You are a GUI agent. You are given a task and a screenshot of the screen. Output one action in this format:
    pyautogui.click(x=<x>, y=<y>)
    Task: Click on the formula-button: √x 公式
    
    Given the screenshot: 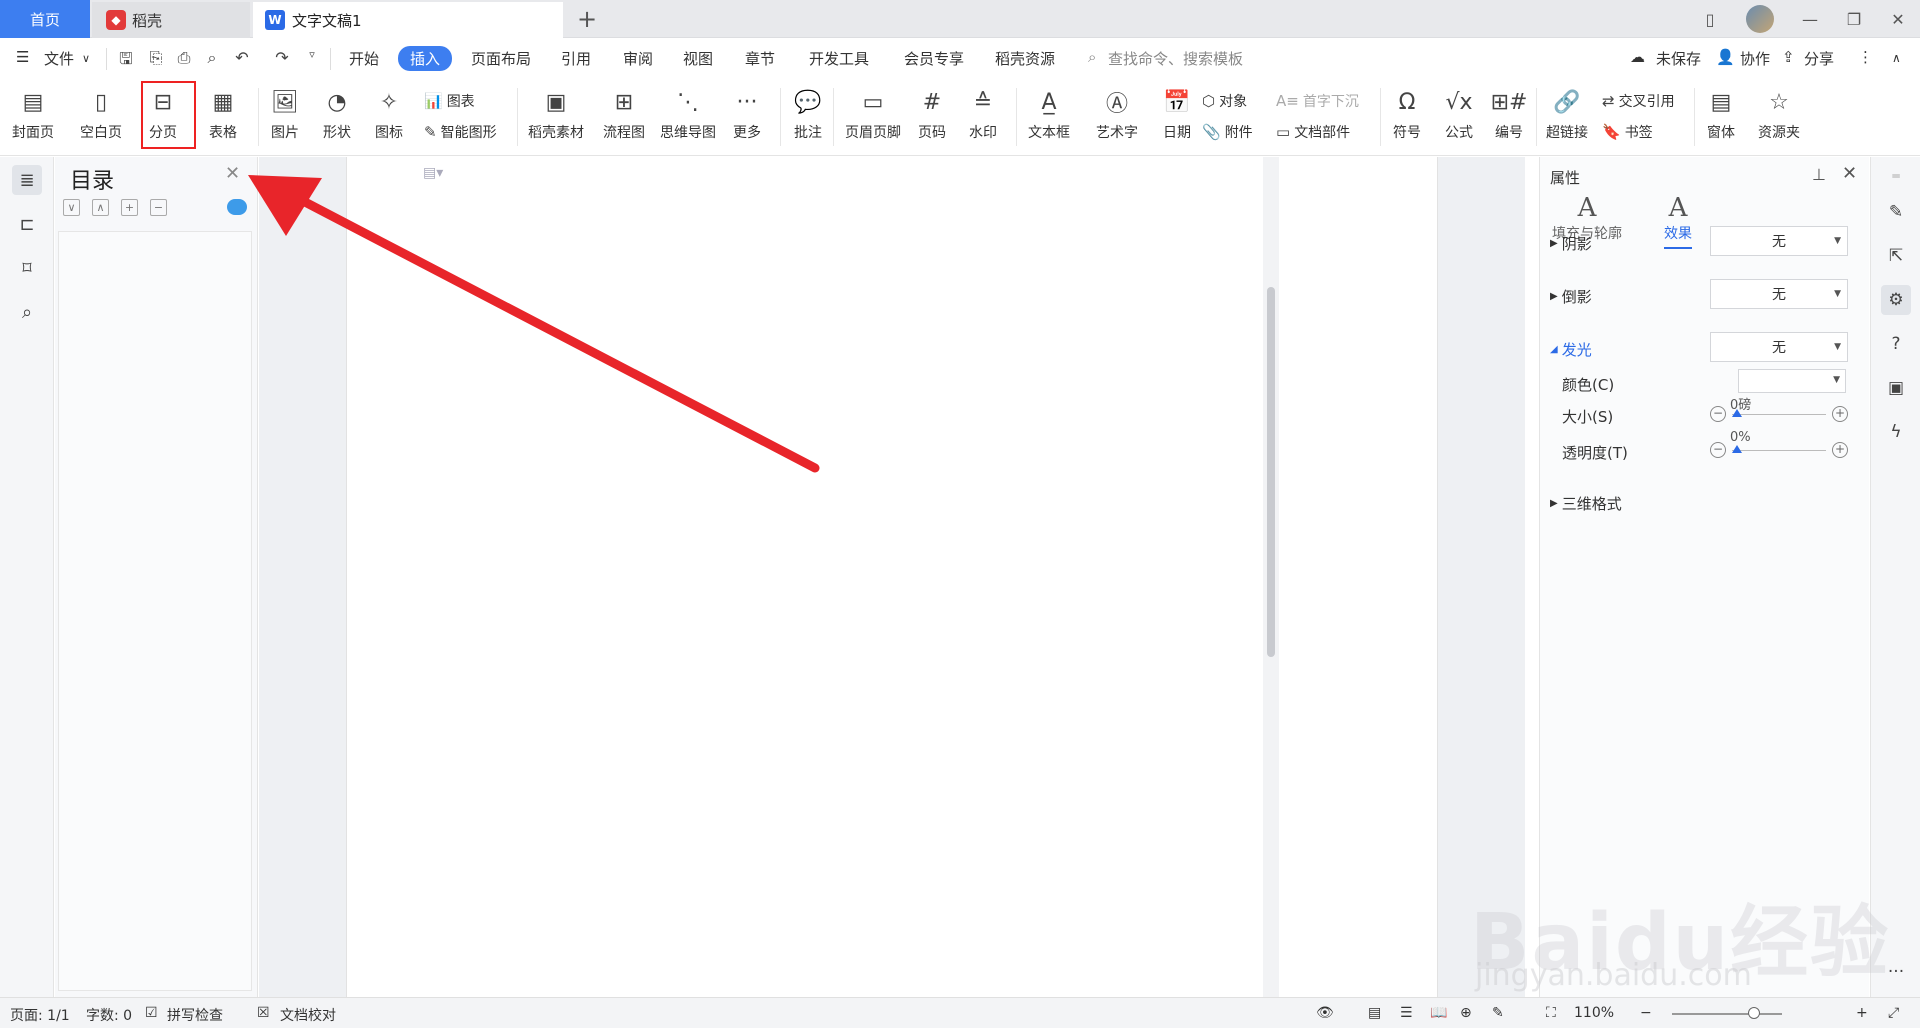 What is the action you would take?
    pyautogui.click(x=1459, y=114)
    